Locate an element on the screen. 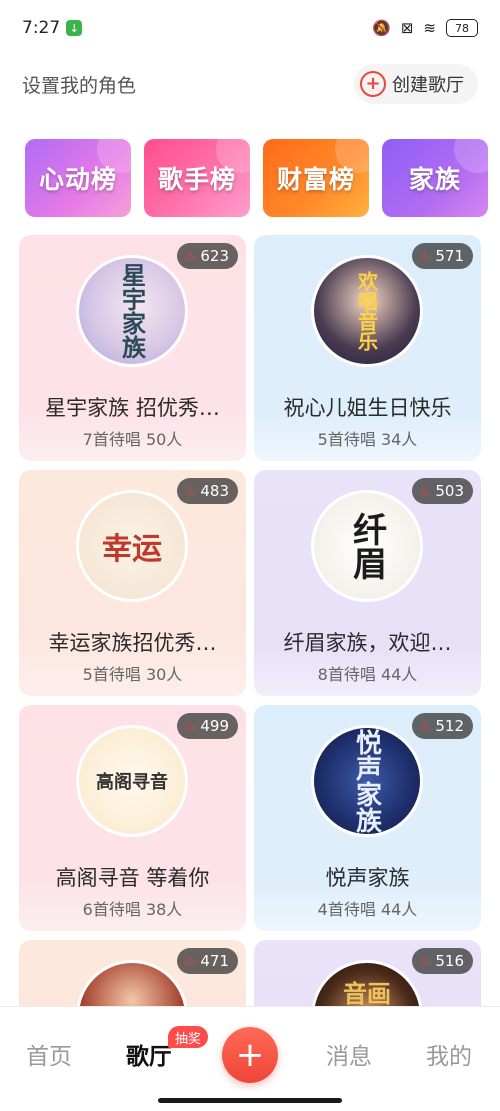  lottery-badge: 抽奖 is located at coordinates (188, 1037).